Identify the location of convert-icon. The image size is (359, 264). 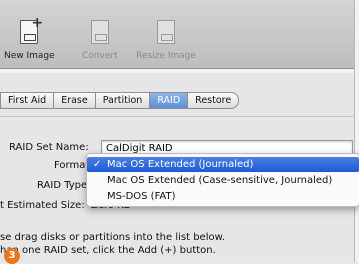
(100, 33).